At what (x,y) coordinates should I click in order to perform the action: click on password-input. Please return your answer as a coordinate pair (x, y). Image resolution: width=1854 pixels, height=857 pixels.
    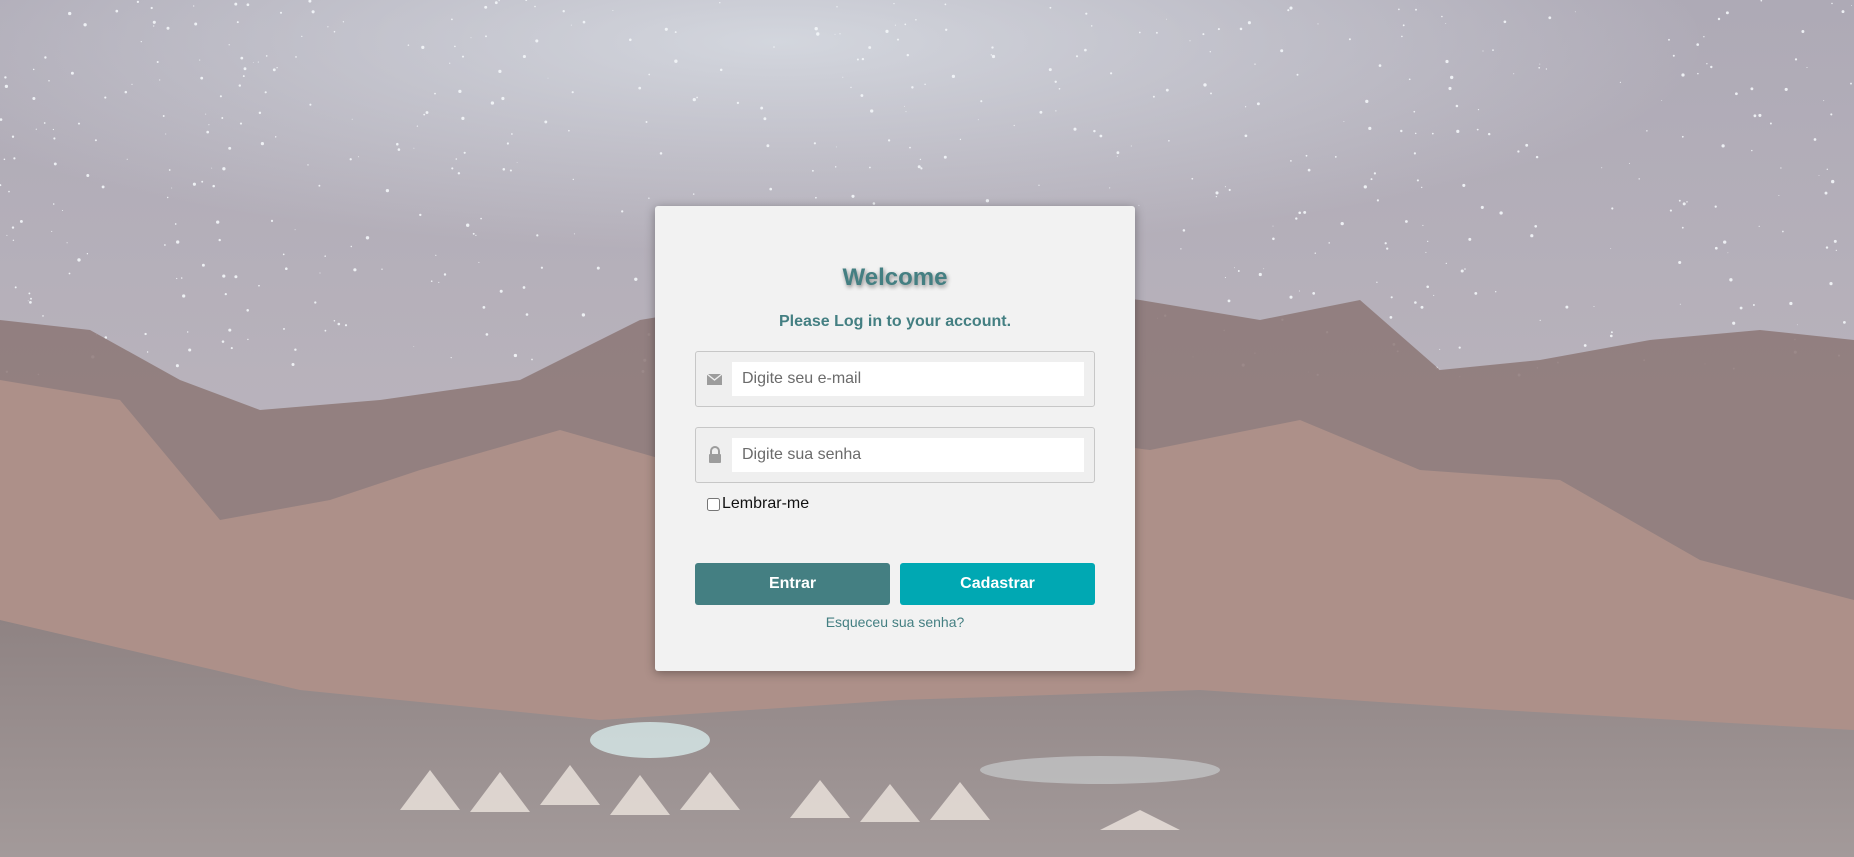
    Looking at the image, I should click on (908, 455).